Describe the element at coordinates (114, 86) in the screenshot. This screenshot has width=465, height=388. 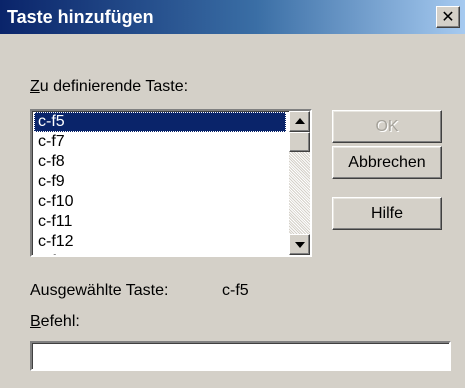
I see `key-list-label-text: u definierende Taste:` at that location.